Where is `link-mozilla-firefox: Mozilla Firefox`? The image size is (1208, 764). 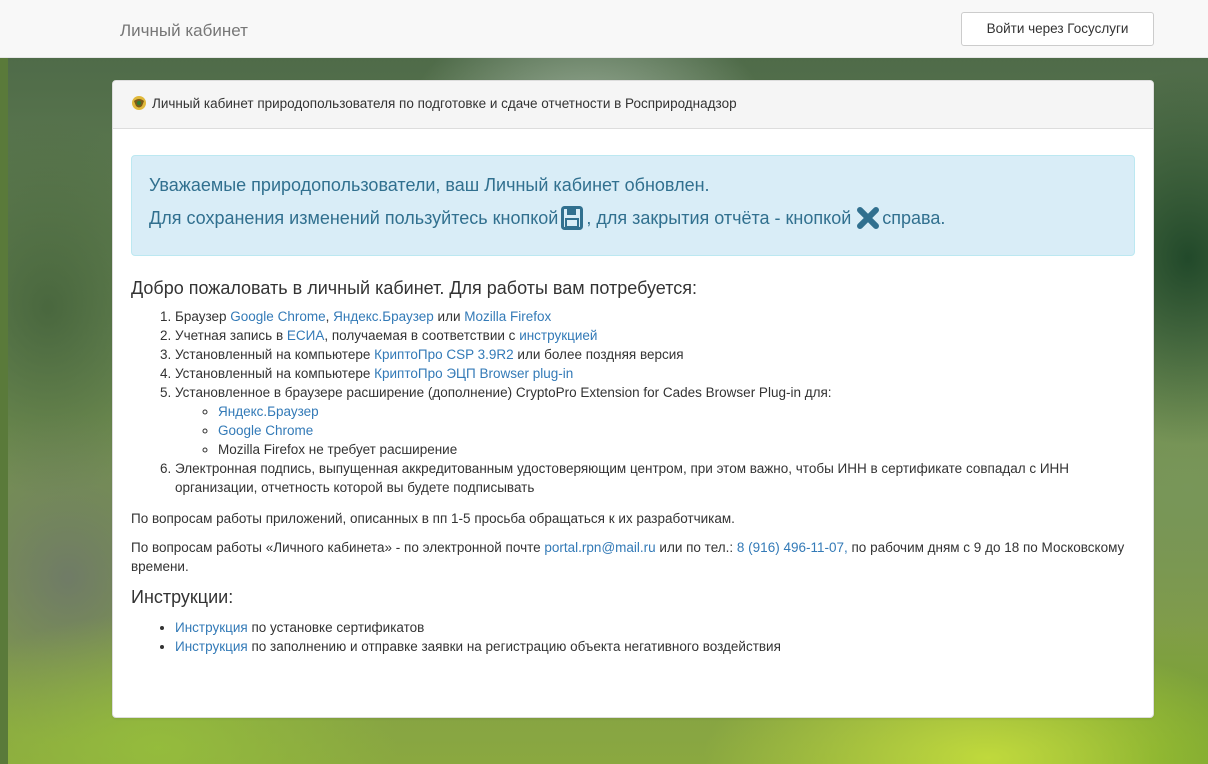
link-mozilla-firefox: Mozilla Firefox is located at coordinates (507, 316).